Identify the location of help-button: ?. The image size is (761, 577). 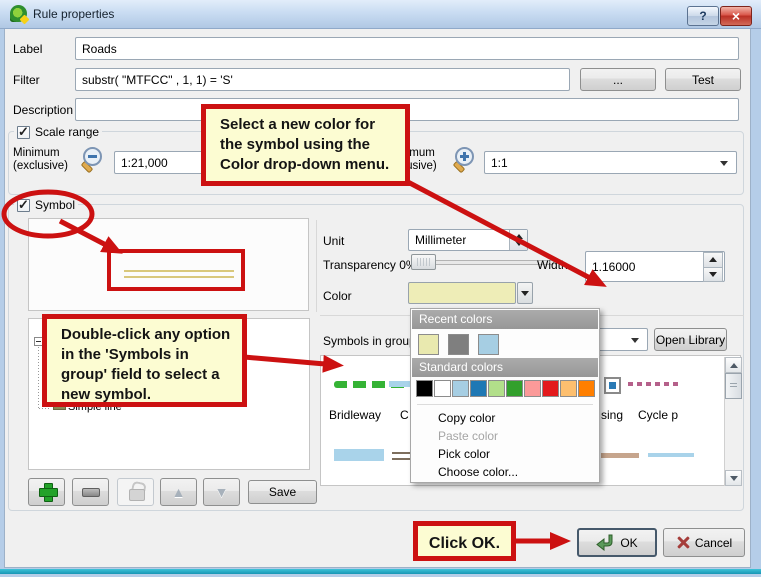
(703, 16).